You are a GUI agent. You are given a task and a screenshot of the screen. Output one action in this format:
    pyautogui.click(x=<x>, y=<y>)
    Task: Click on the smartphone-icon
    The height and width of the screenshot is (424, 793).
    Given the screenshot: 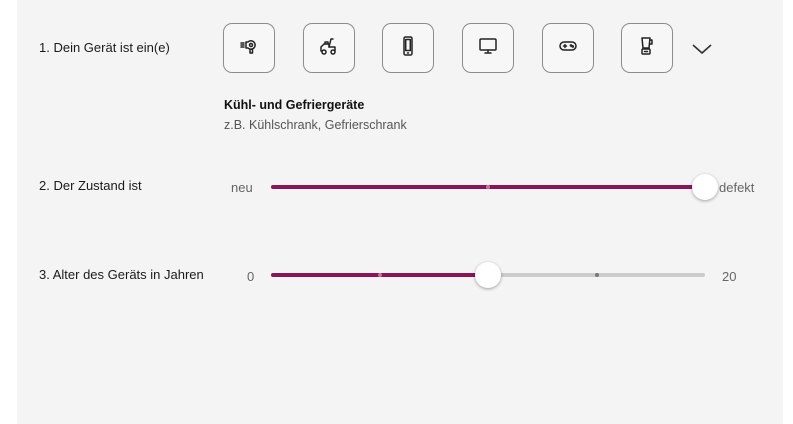 What is the action you would take?
    pyautogui.click(x=408, y=48)
    